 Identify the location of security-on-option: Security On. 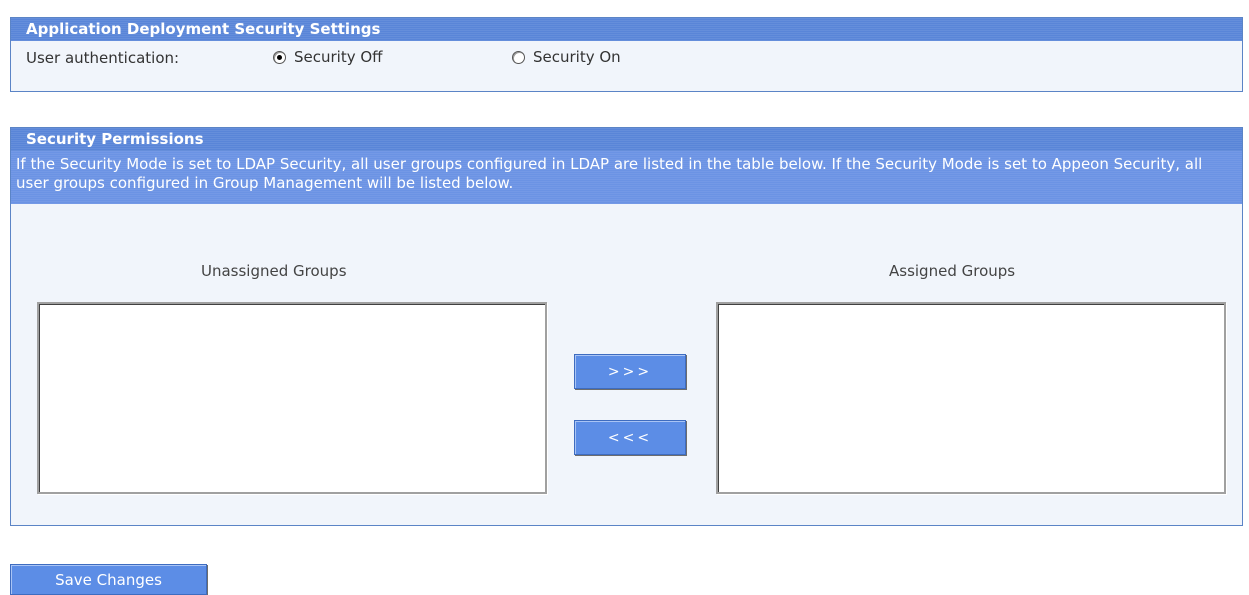
(566, 57).